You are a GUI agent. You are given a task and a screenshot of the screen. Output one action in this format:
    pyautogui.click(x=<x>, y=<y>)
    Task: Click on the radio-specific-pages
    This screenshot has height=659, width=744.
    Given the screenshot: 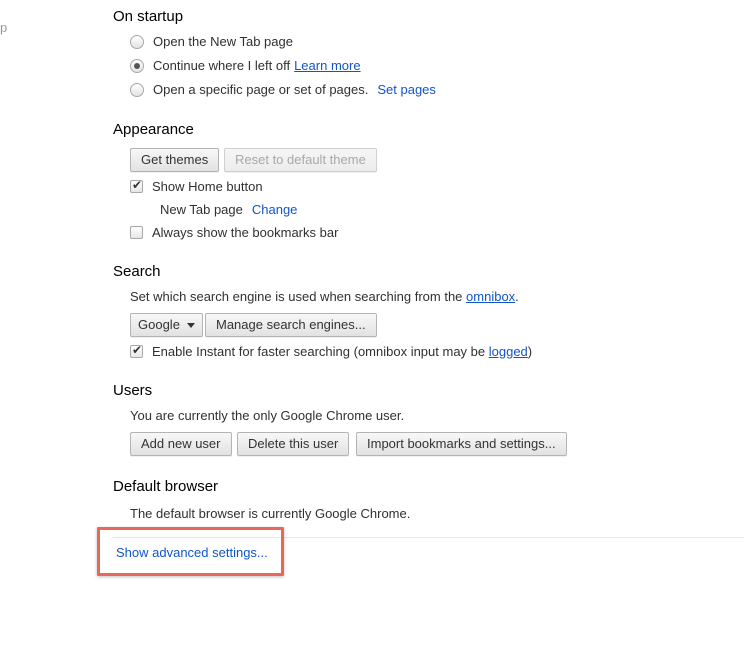 What is the action you would take?
    pyautogui.click(x=137, y=89)
    